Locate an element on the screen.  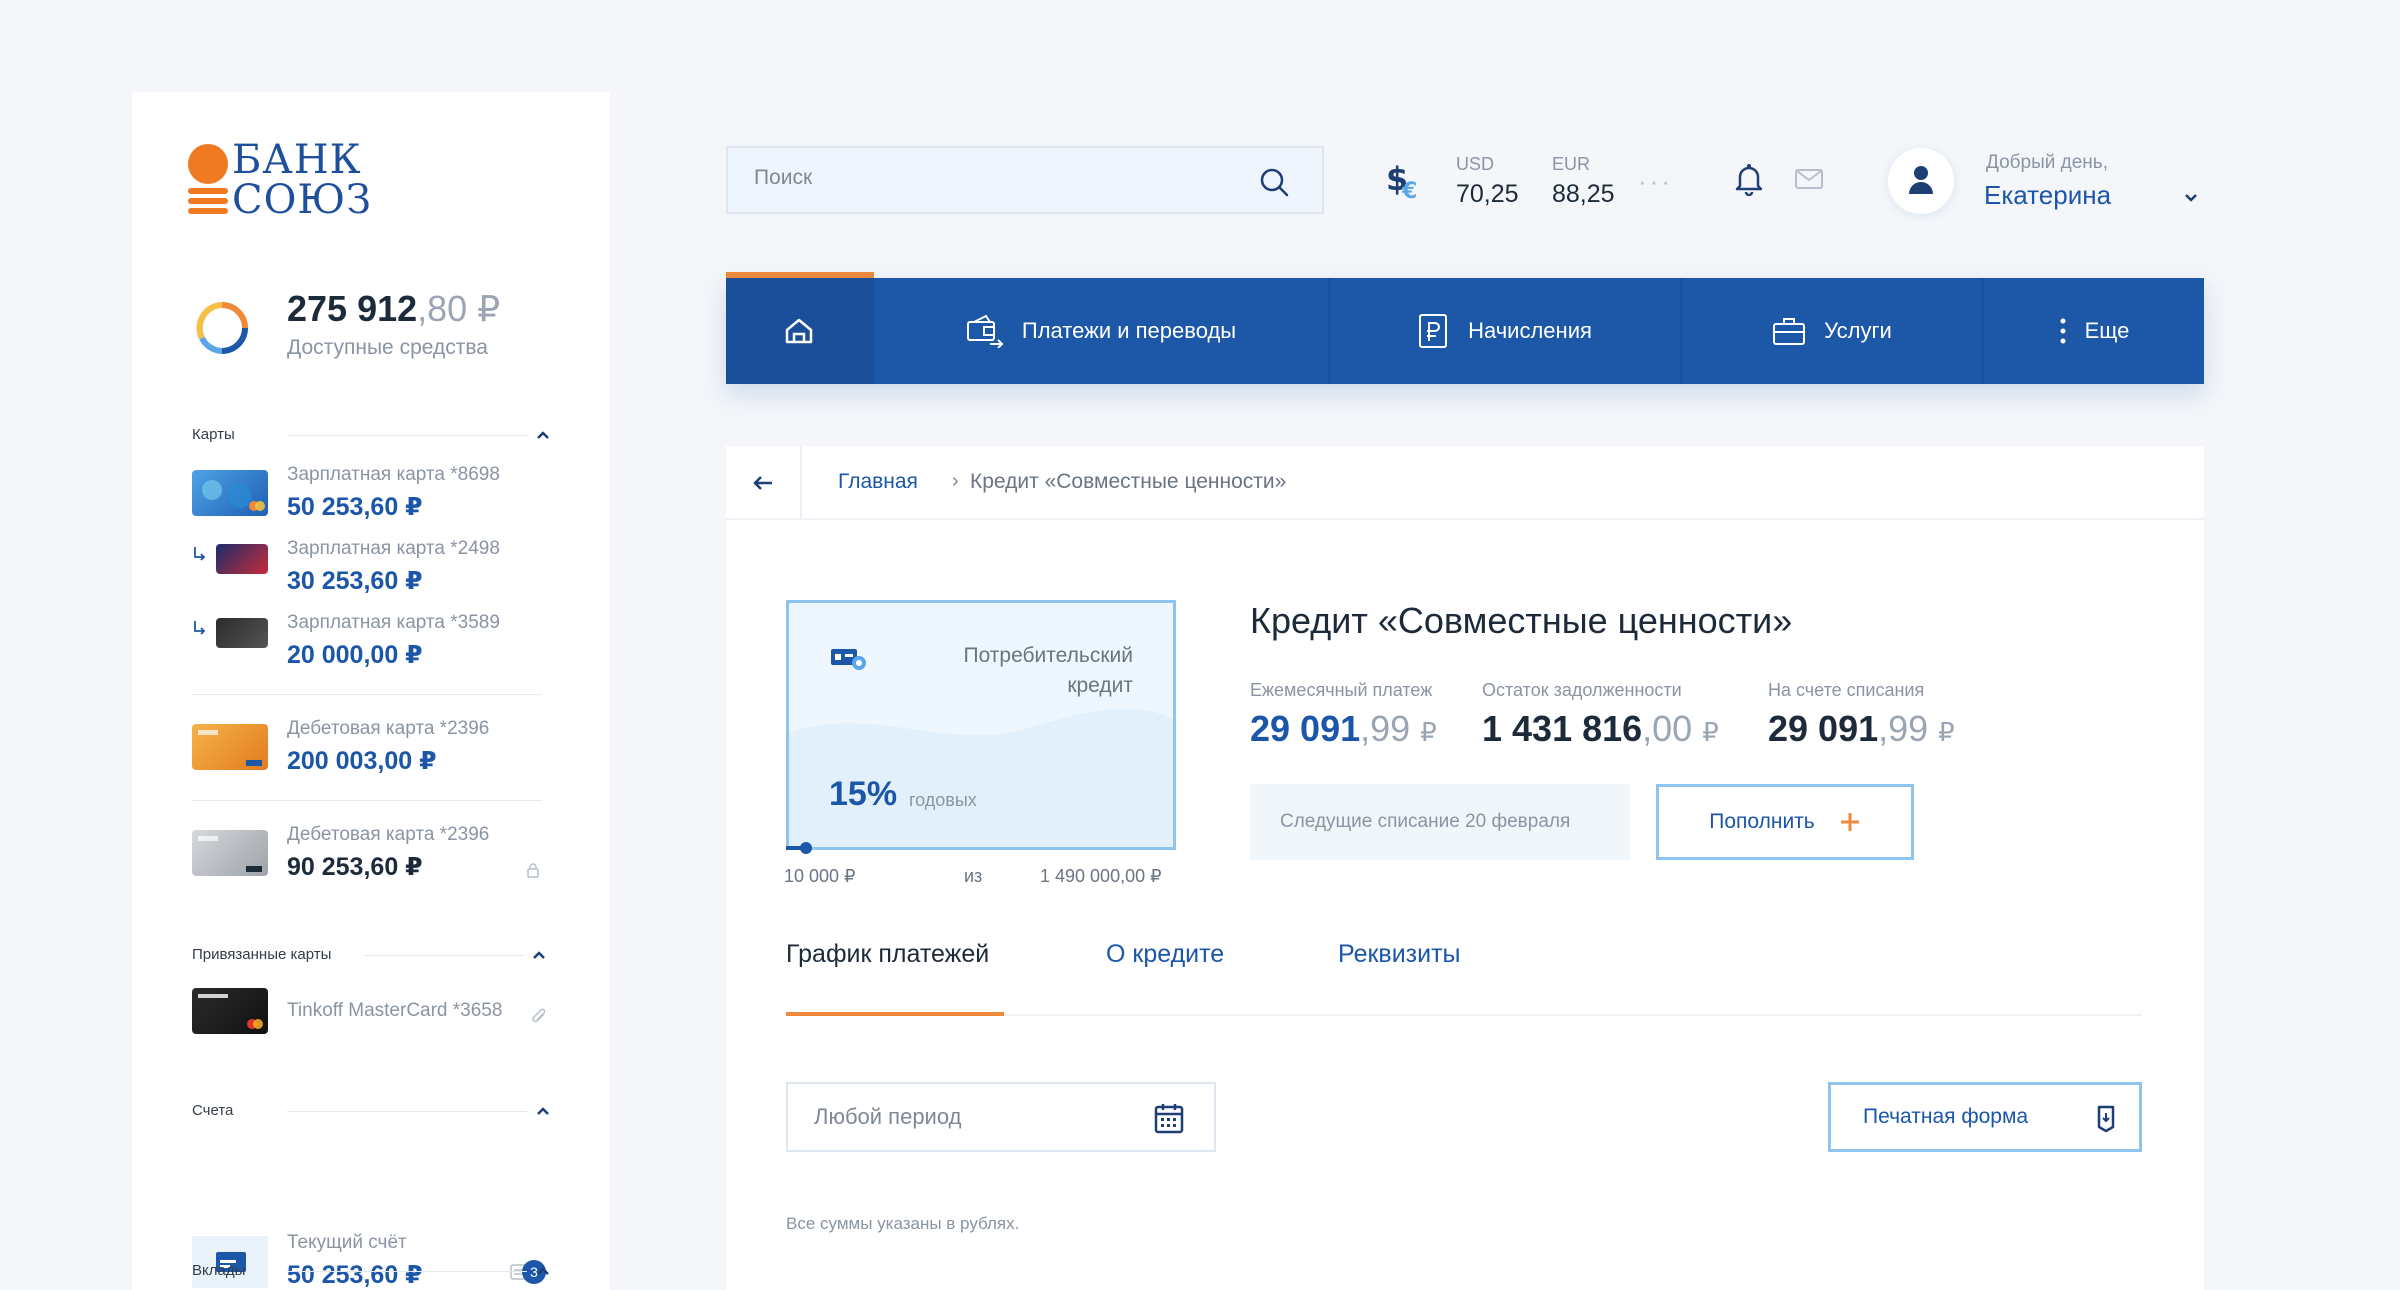
next-debit-info: Следущие списание 20 февраля is located at coordinates (1440, 822).